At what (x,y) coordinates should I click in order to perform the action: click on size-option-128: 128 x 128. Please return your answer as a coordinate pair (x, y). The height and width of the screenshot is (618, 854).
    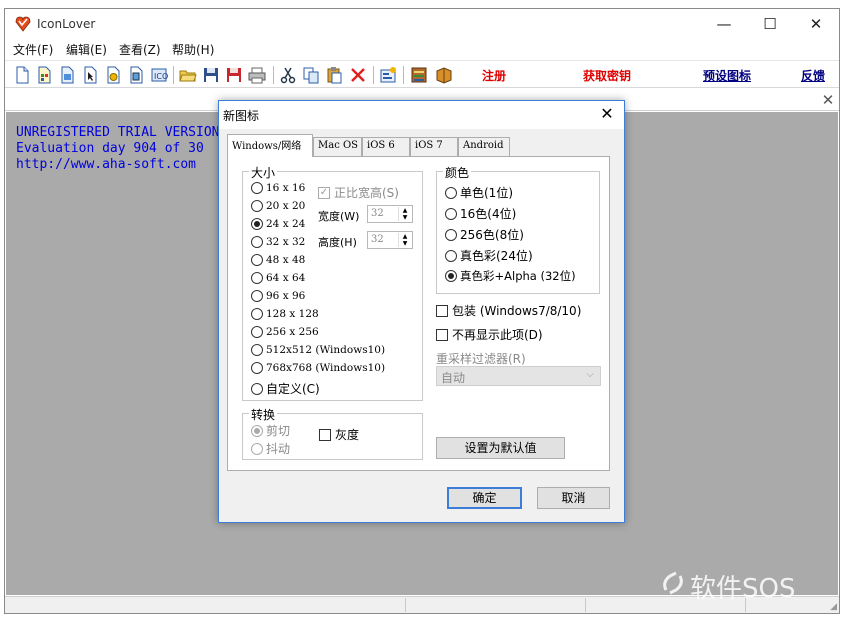
    Looking at the image, I should click on (285, 314).